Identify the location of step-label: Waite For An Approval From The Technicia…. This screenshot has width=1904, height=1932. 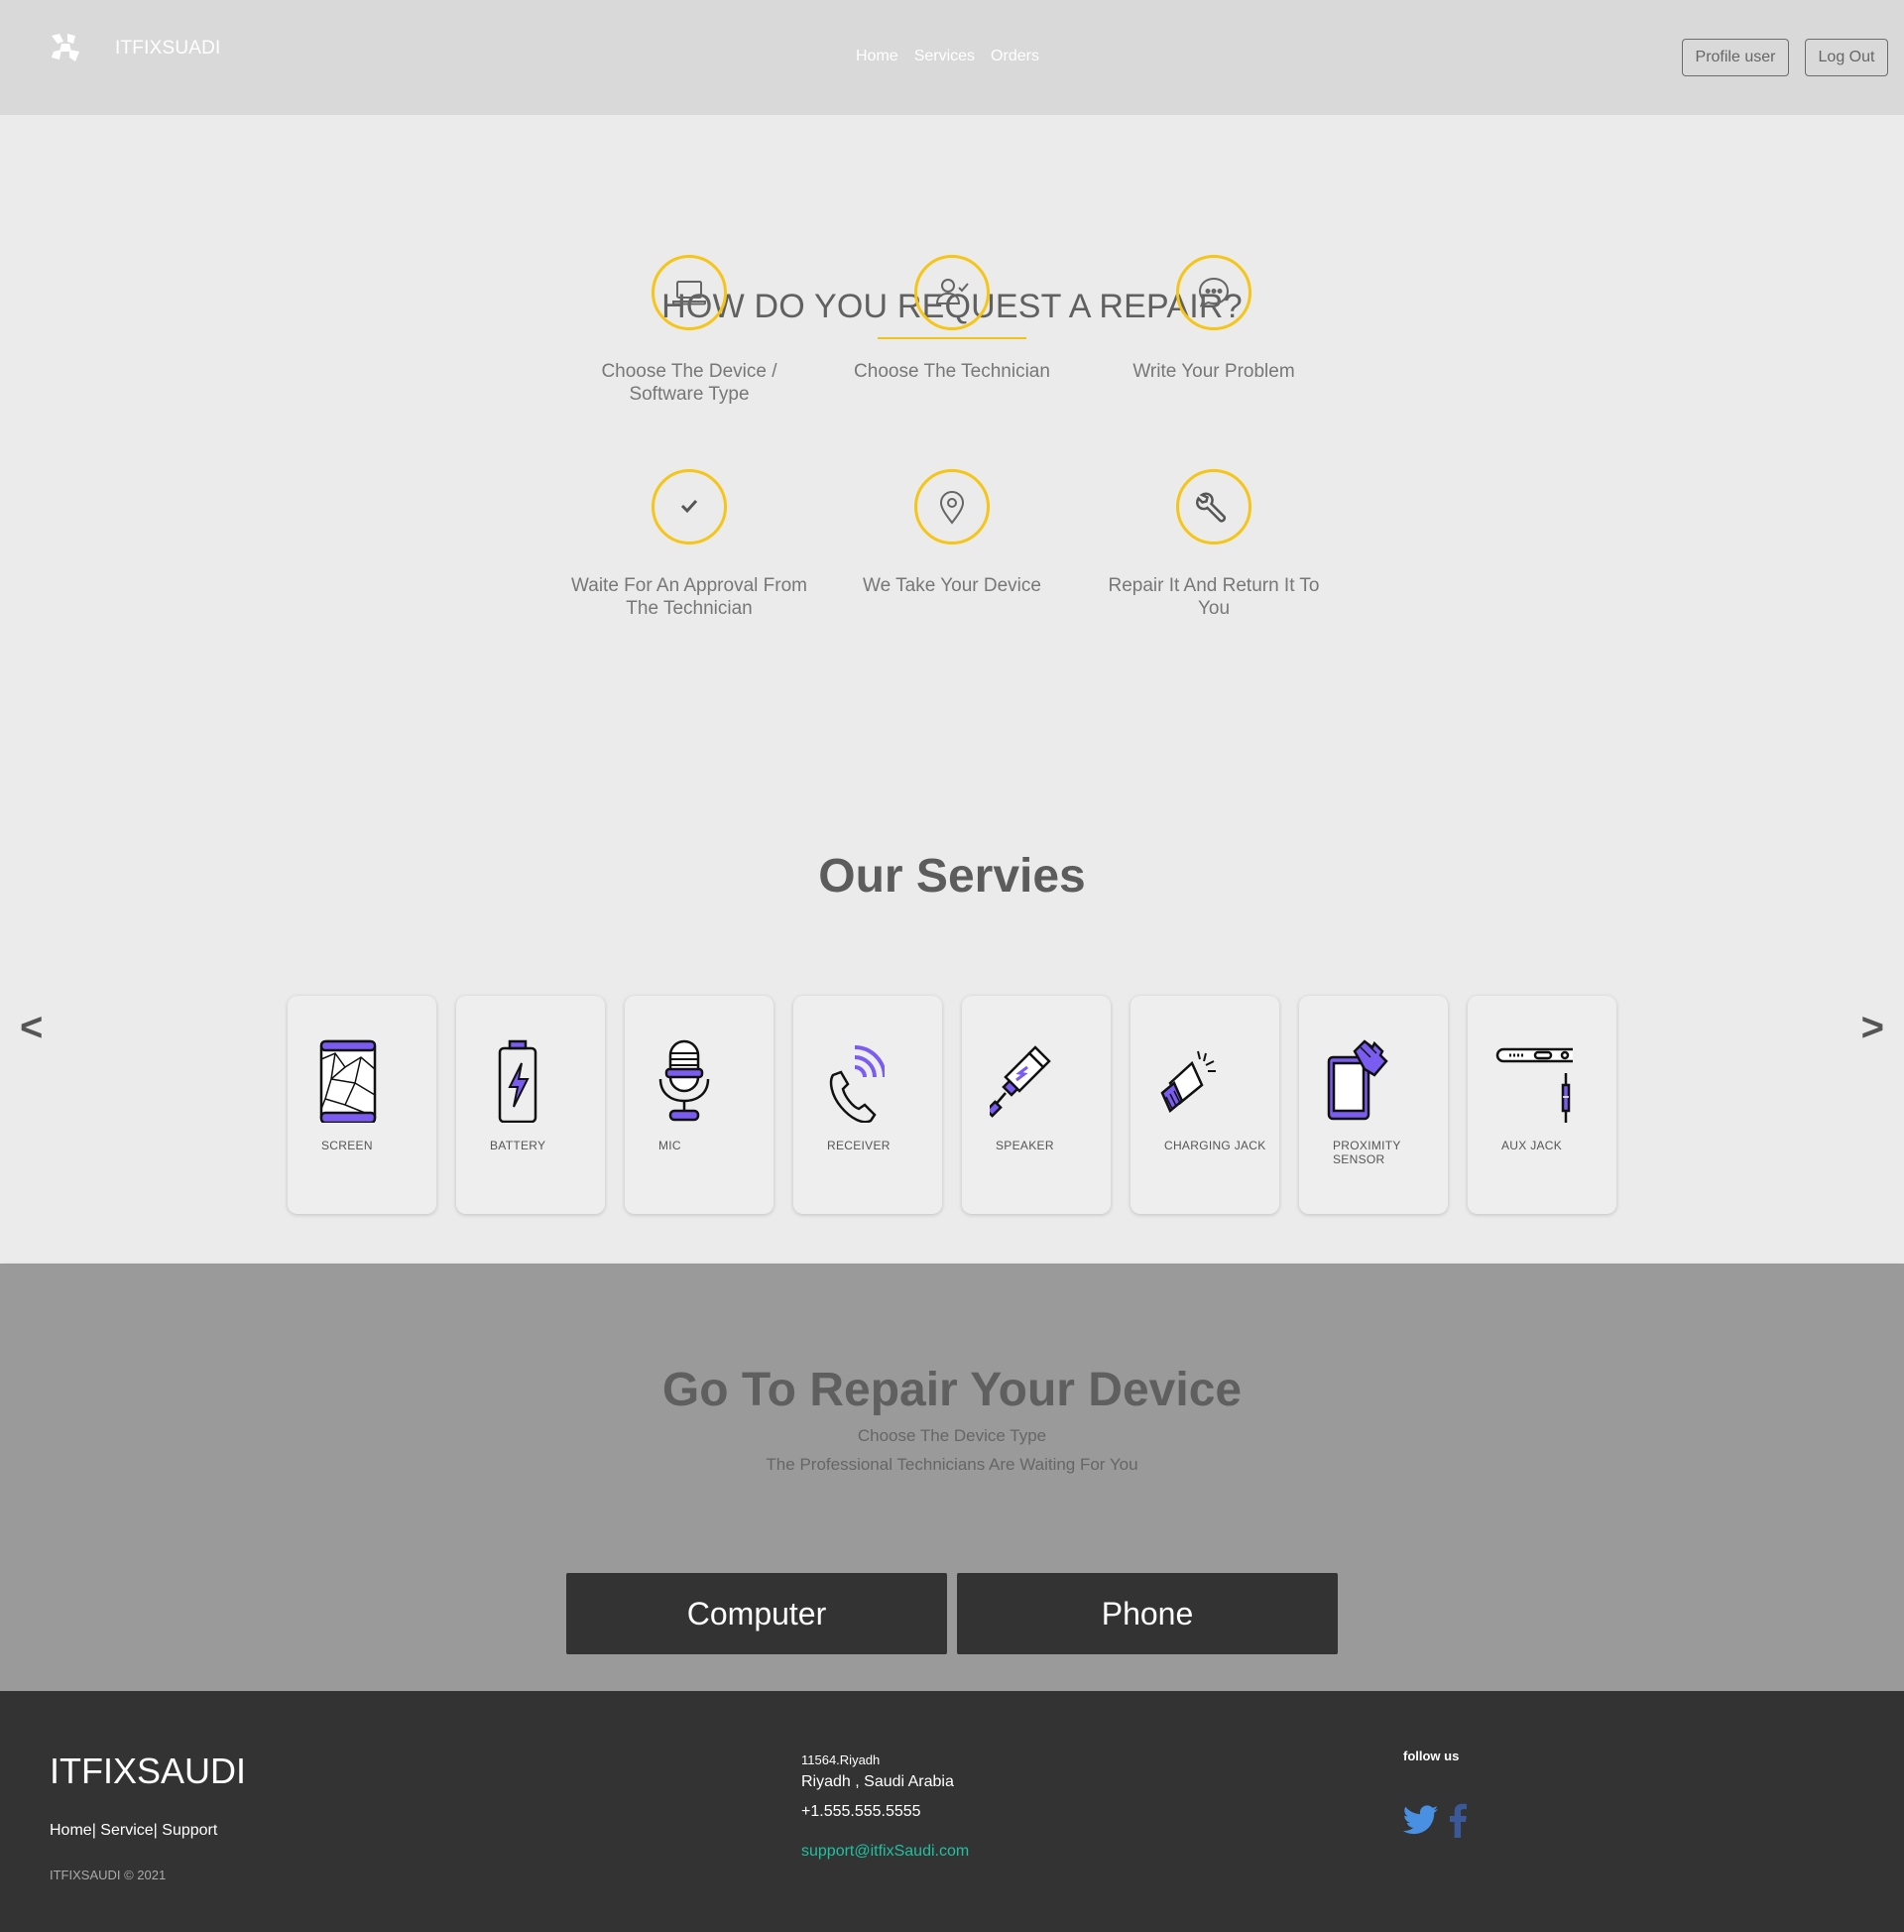
(689, 597).